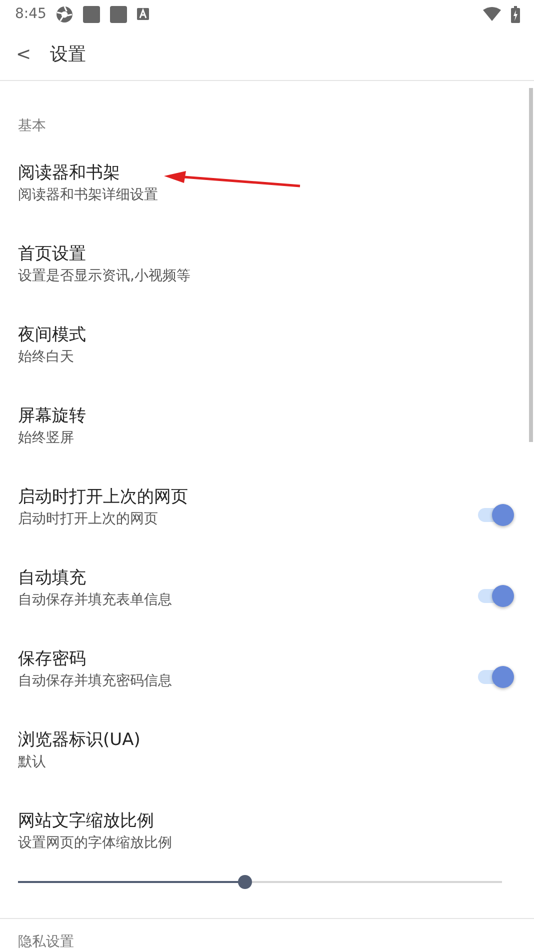  Describe the element at coordinates (86, 821) in the screenshot. I see `setting-title: 网站文字缩放比例` at that location.